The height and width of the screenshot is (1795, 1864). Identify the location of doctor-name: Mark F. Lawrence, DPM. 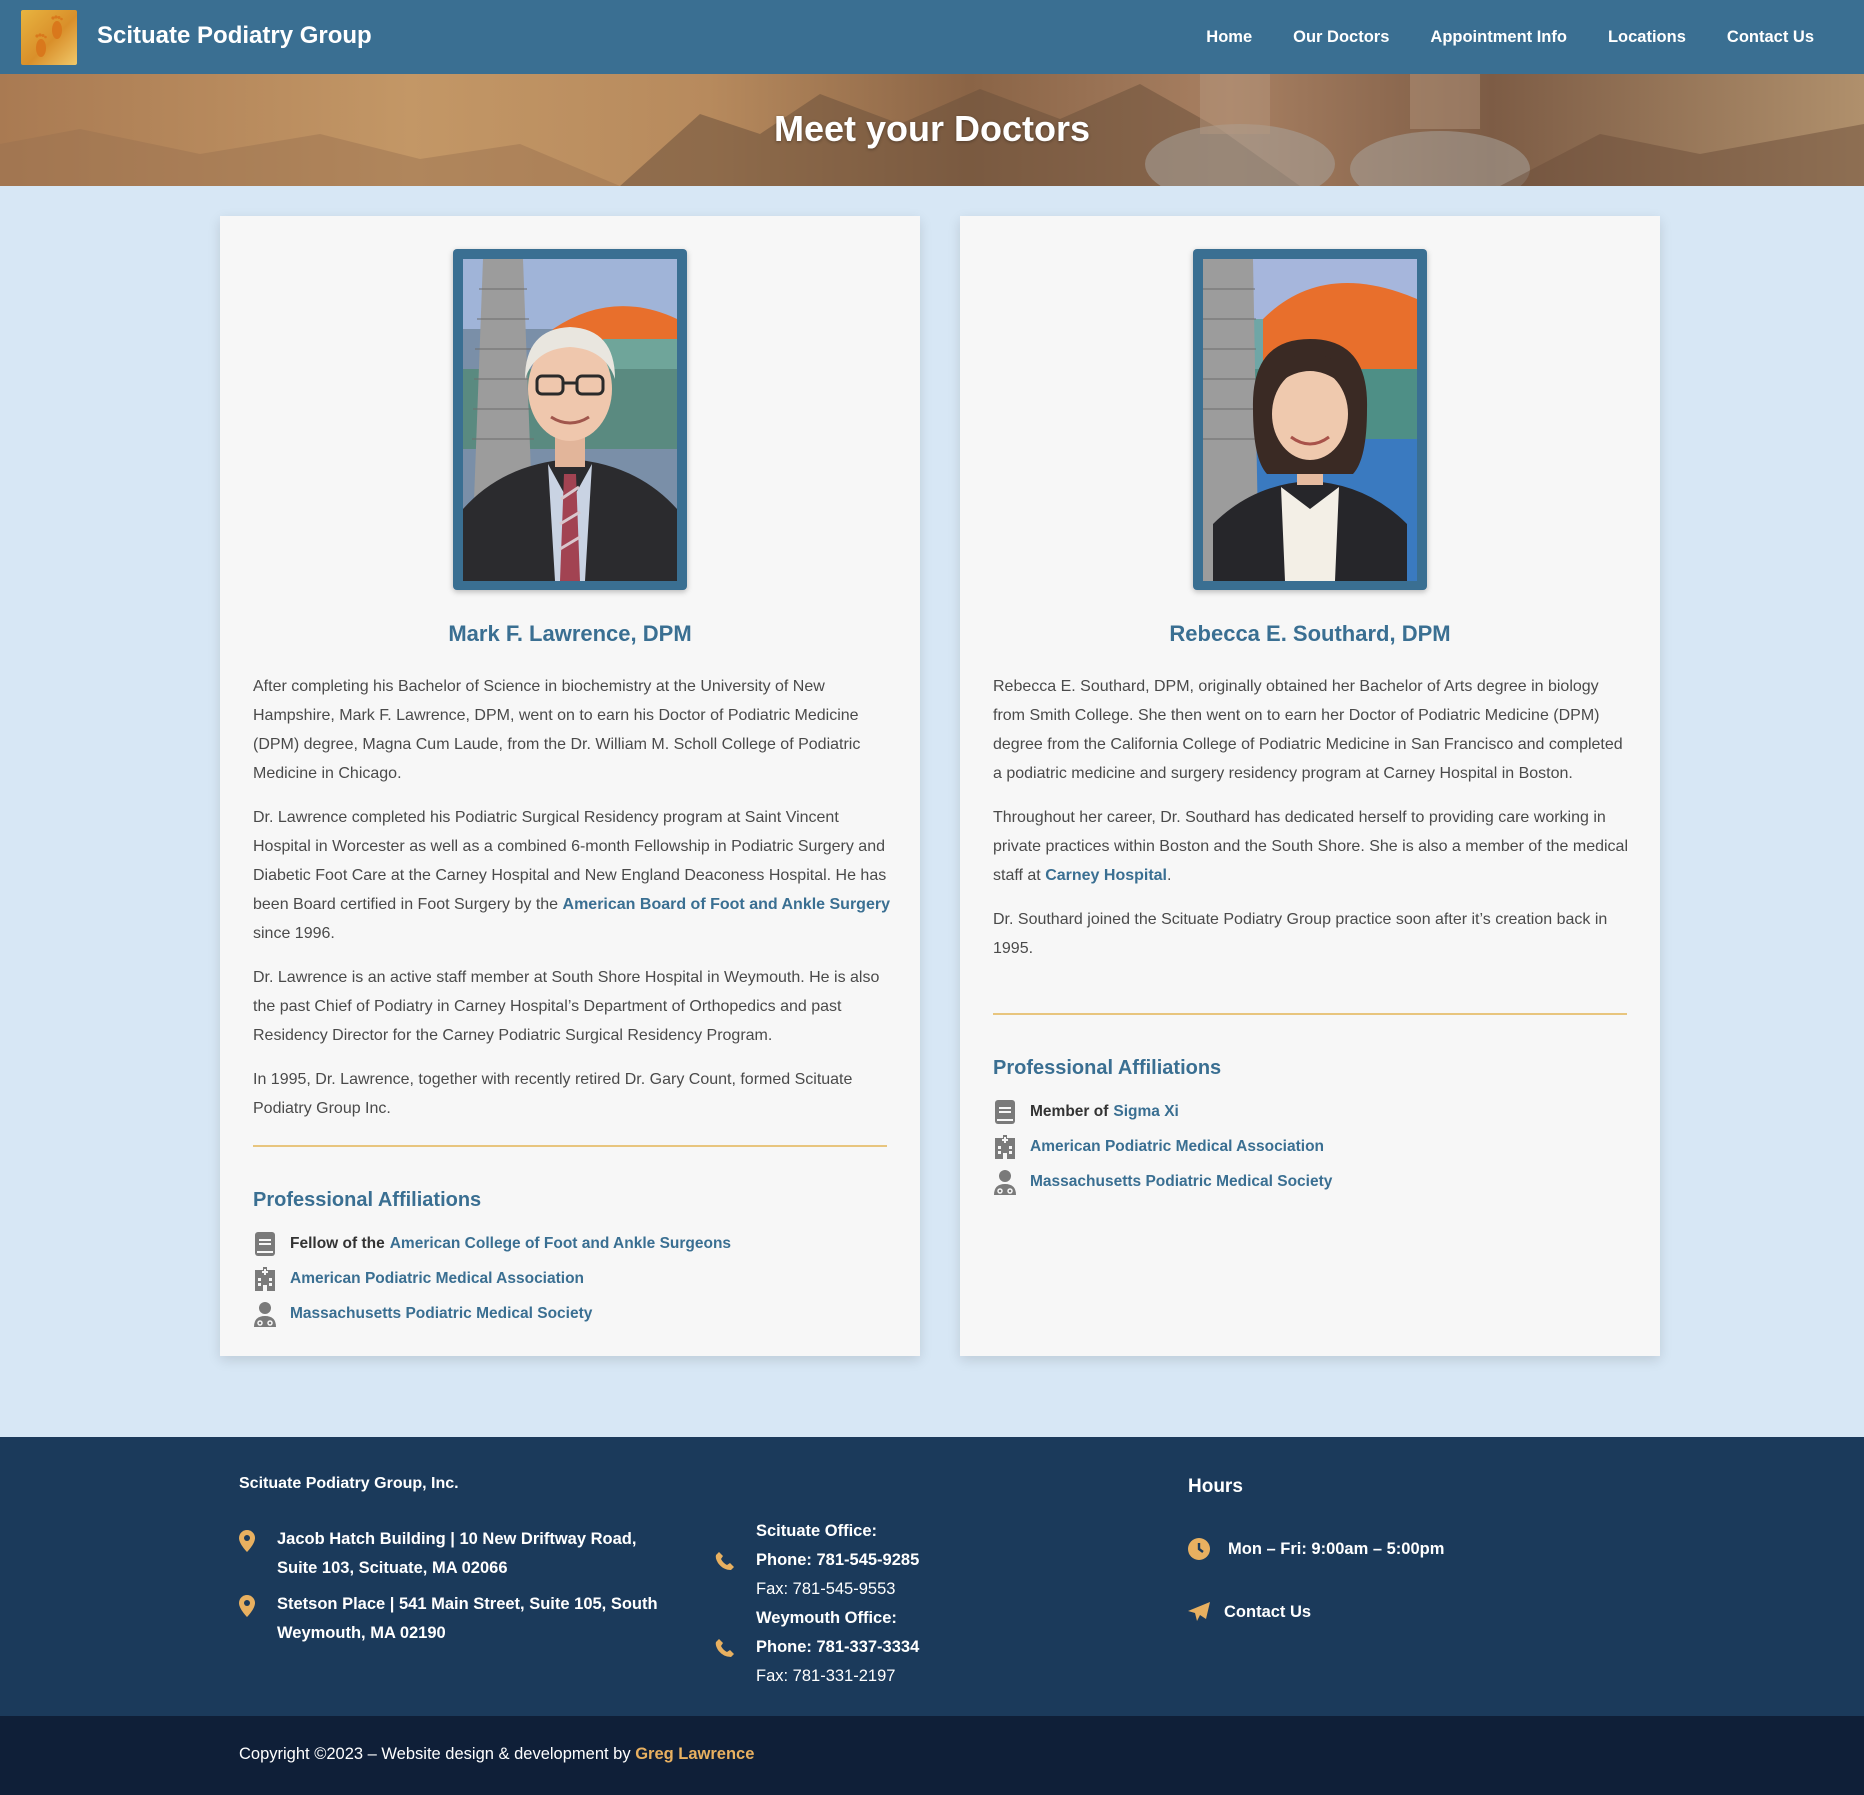
(570, 633).